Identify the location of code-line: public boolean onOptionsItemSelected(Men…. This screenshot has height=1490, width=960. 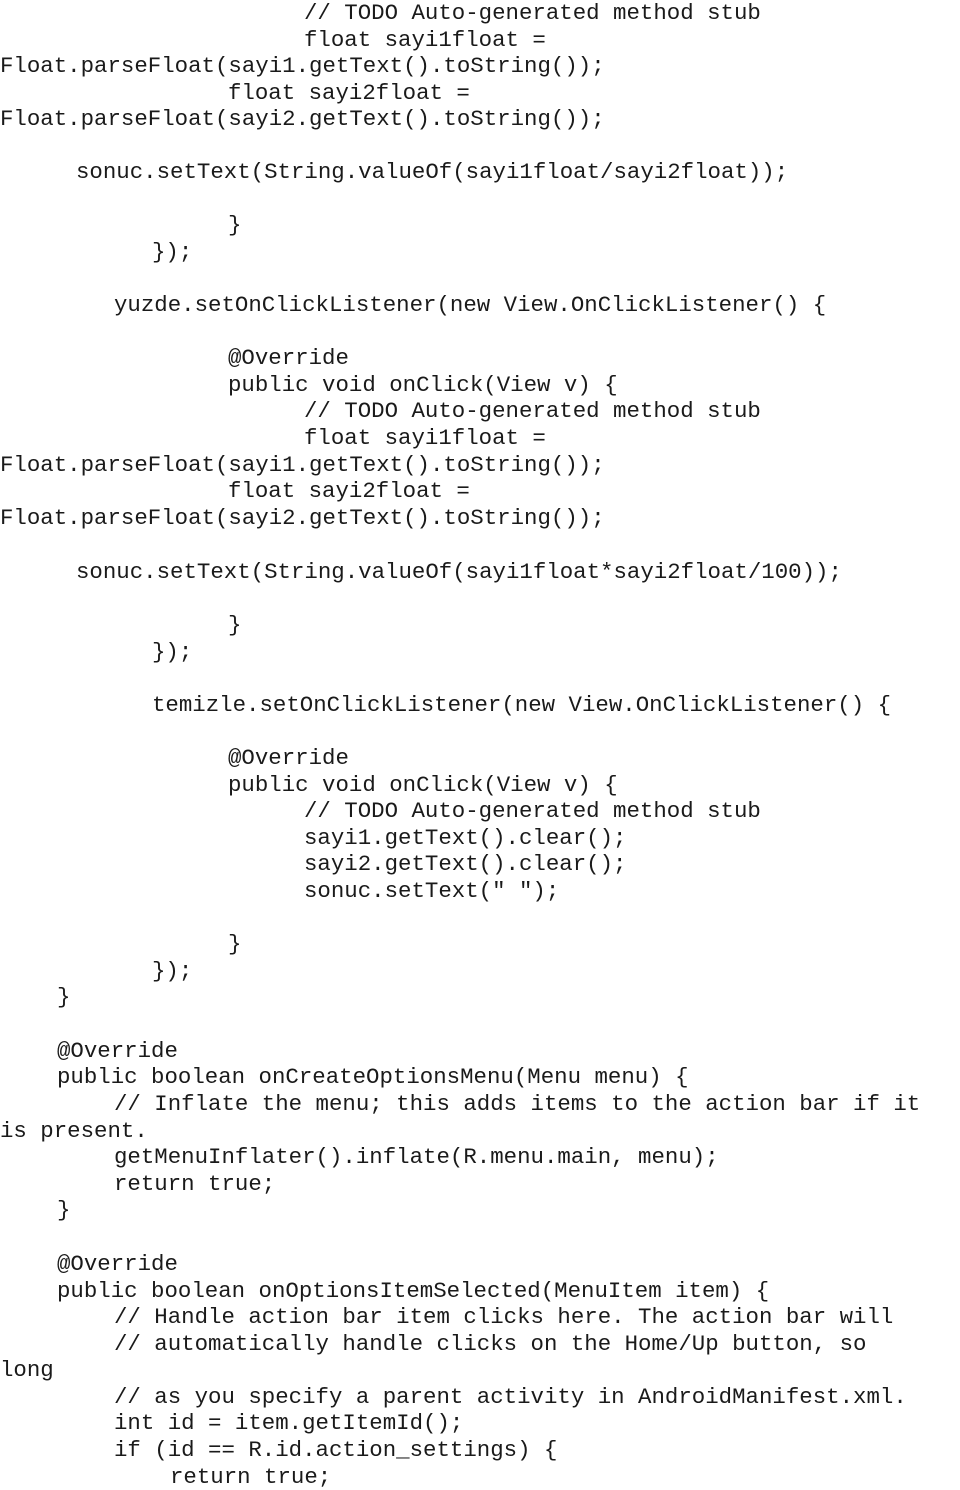
(413, 1291).